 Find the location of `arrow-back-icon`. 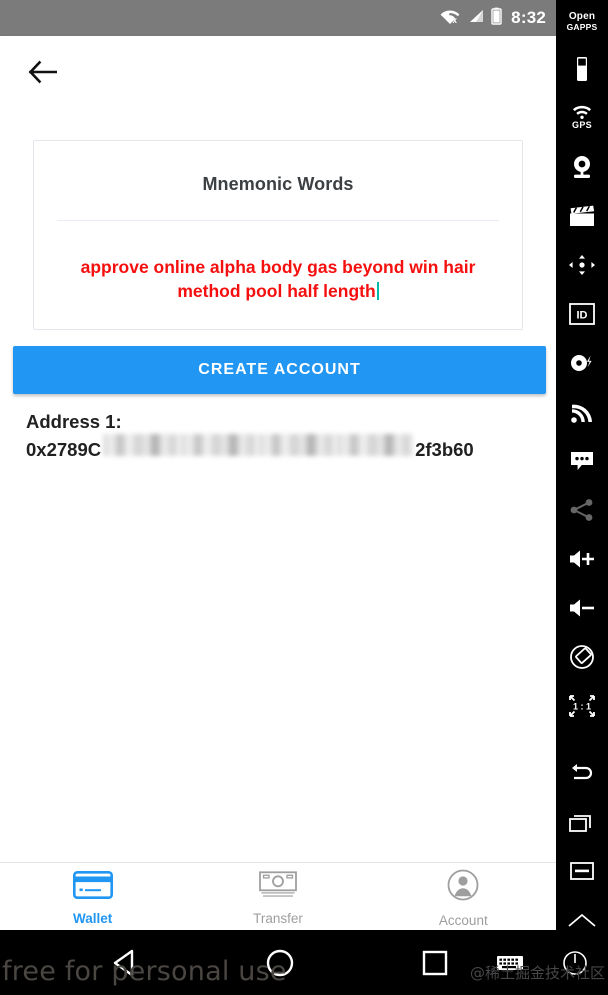

arrow-back-icon is located at coordinates (42, 72).